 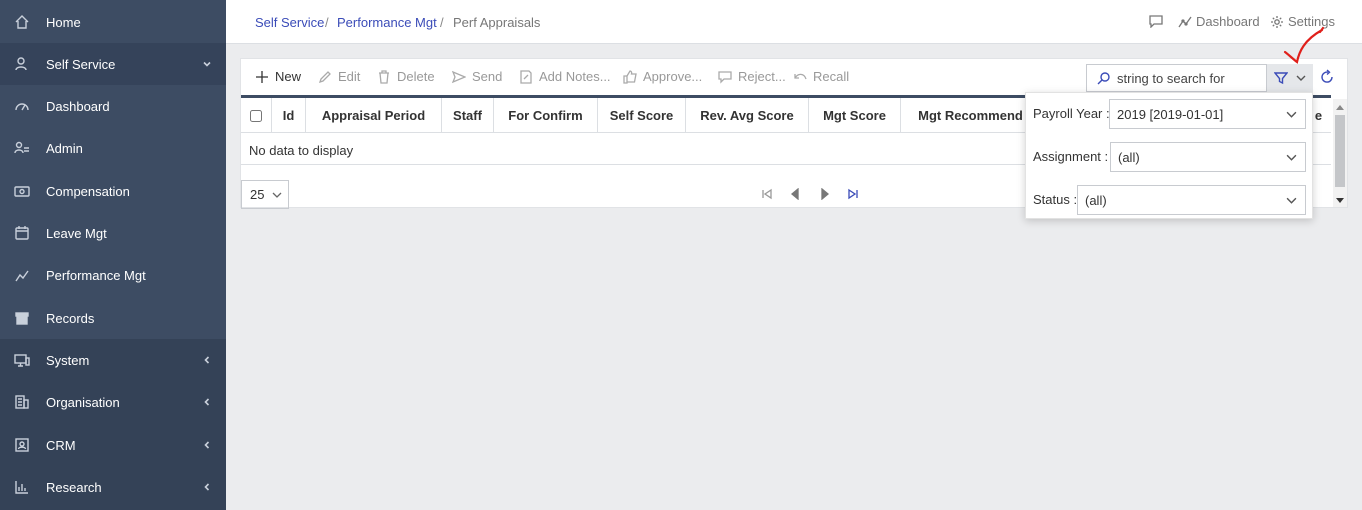 I want to click on trash-icon, so click(x=384, y=76).